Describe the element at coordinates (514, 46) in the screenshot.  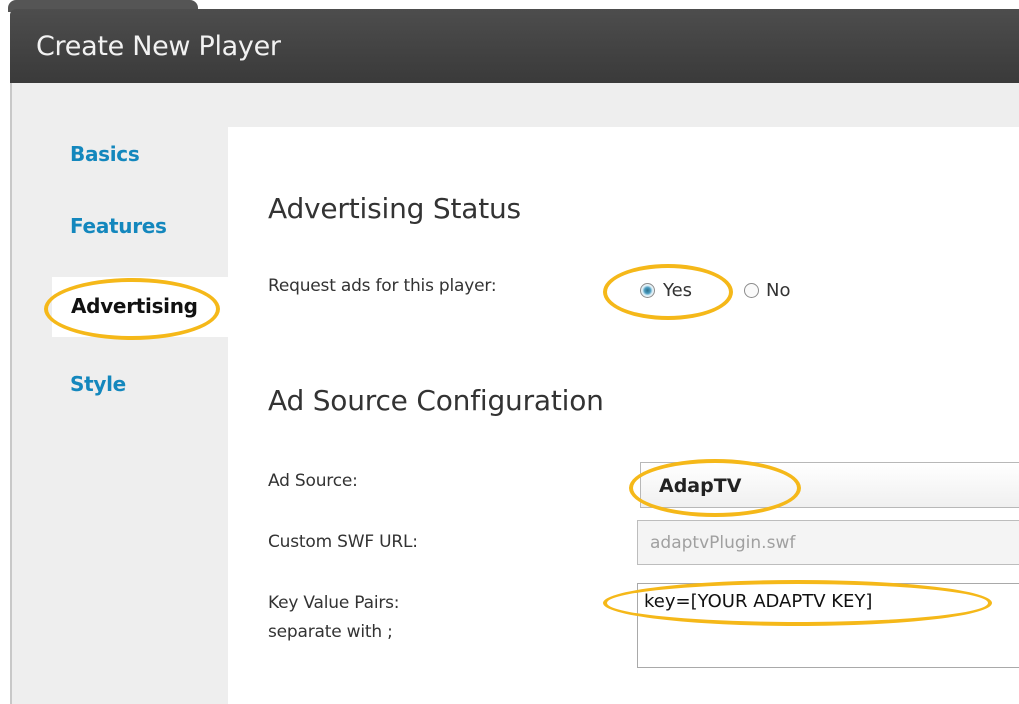
I see `dialog-header: Create New Player` at that location.